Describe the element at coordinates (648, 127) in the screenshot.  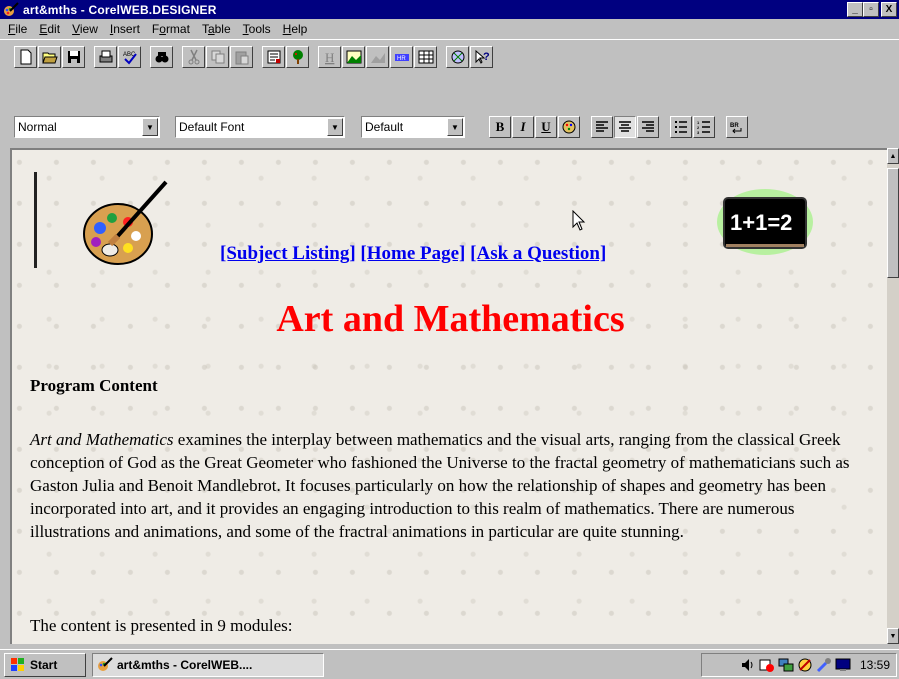
I see `align-right-button` at that location.